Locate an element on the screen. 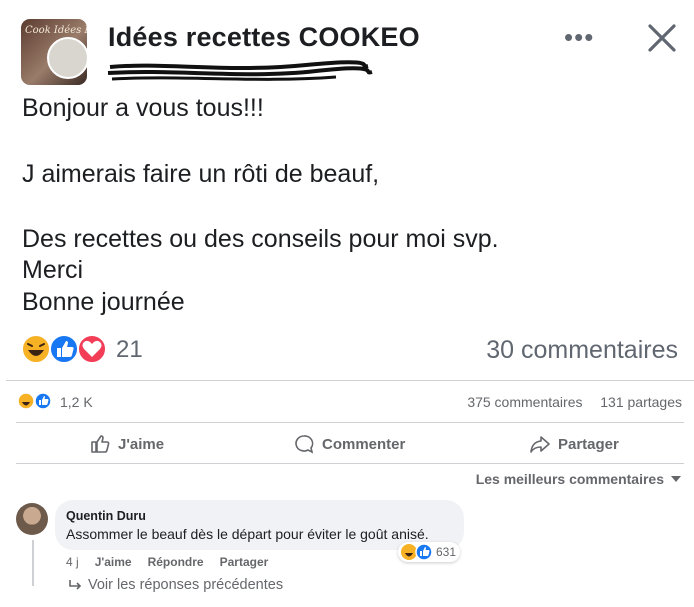 This screenshot has width=694, height=607. comment-like-link: J'aime is located at coordinates (113, 562).